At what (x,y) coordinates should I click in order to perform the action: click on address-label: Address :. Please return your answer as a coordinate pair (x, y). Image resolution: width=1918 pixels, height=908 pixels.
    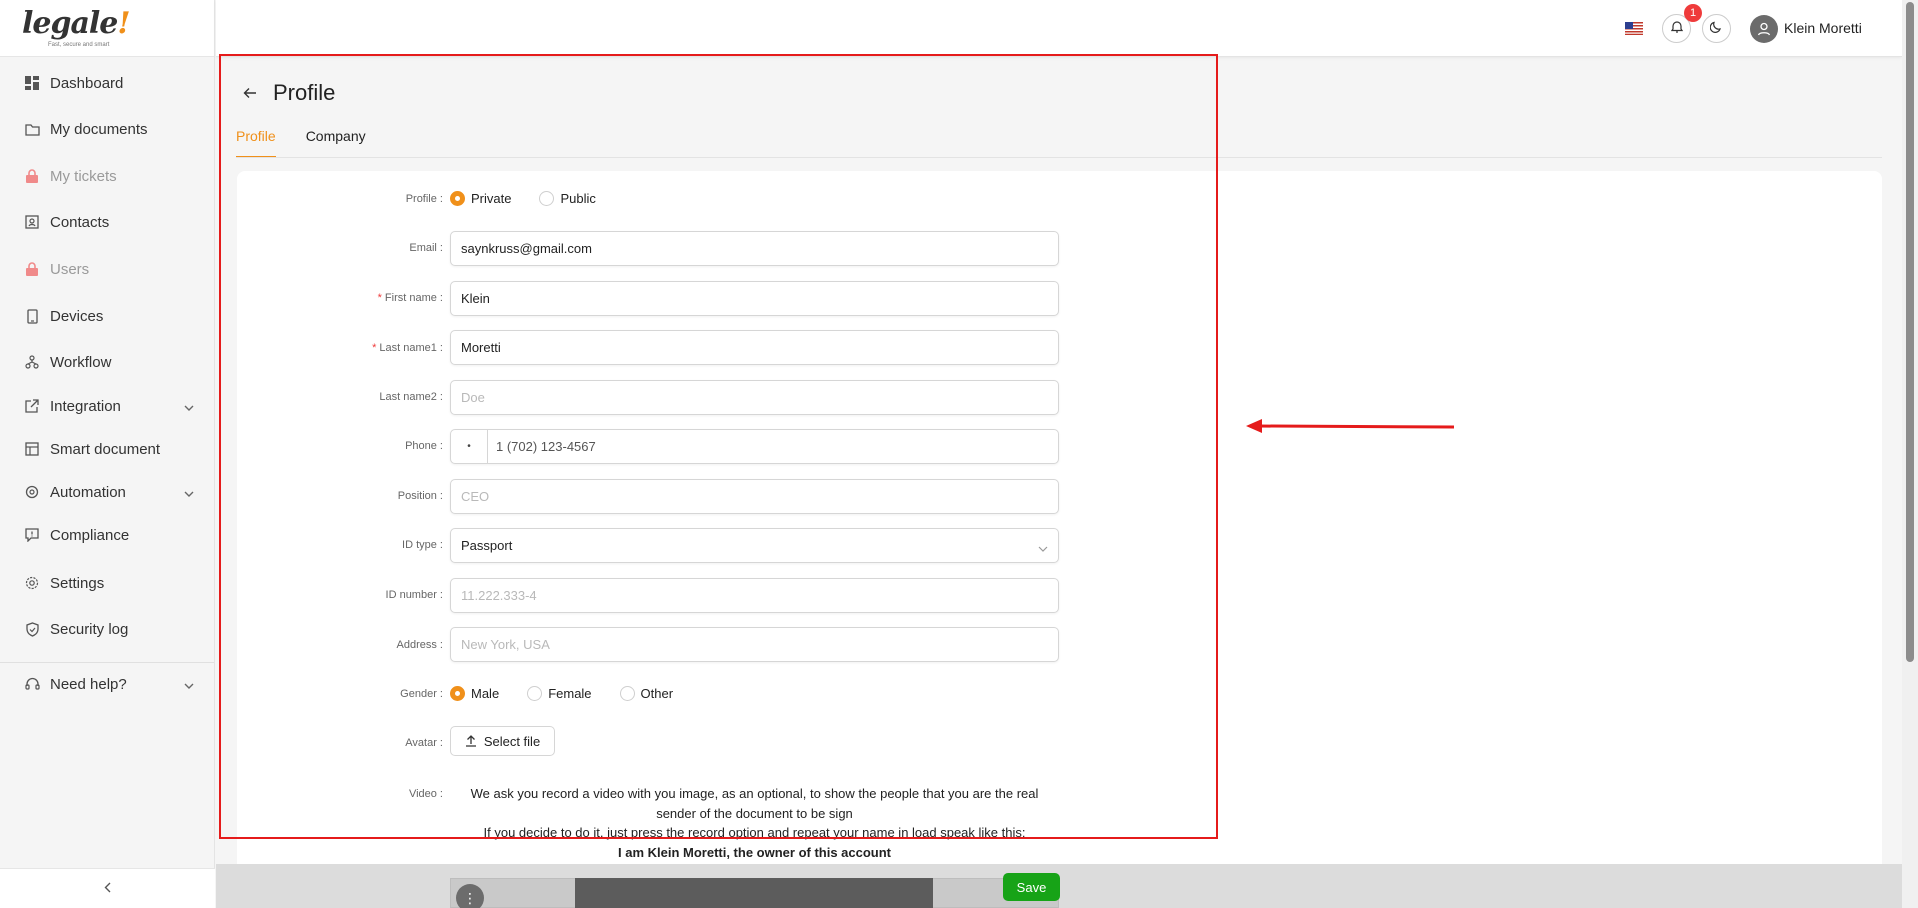
    Looking at the image, I should click on (419, 645).